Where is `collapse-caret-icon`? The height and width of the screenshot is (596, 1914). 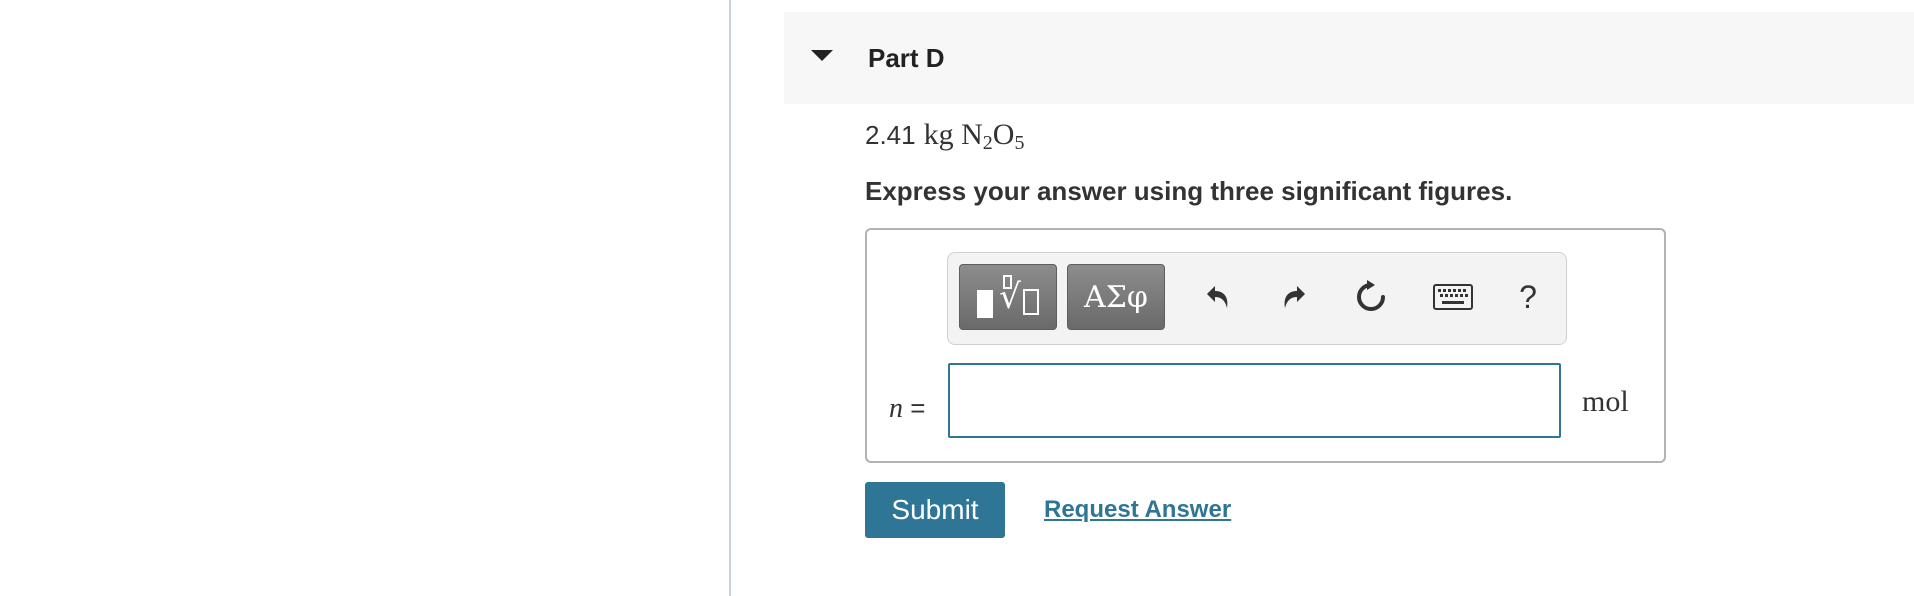 collapse-caret-icon is located at coordinates (822, 55).